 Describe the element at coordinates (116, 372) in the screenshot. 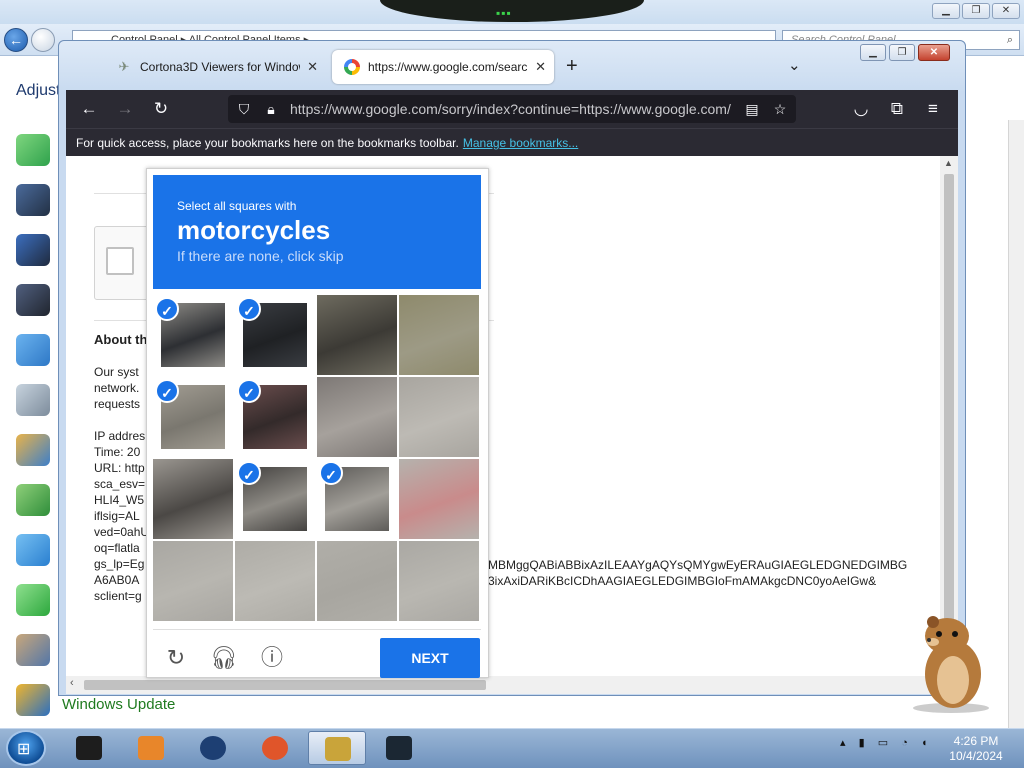

I see `page-text-line: Our syst` at that location.